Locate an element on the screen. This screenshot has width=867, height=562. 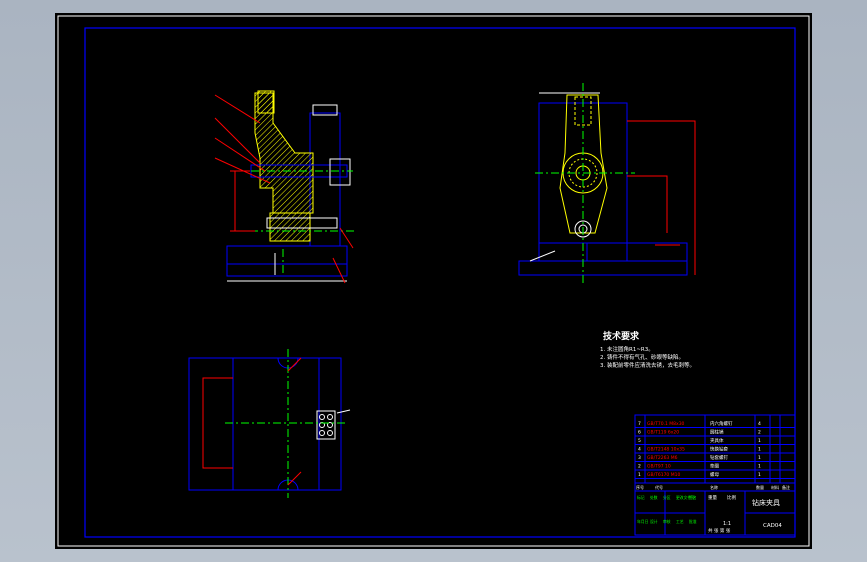
parts-cell-name: 圆柱销 is located at coordinates (717, 432).